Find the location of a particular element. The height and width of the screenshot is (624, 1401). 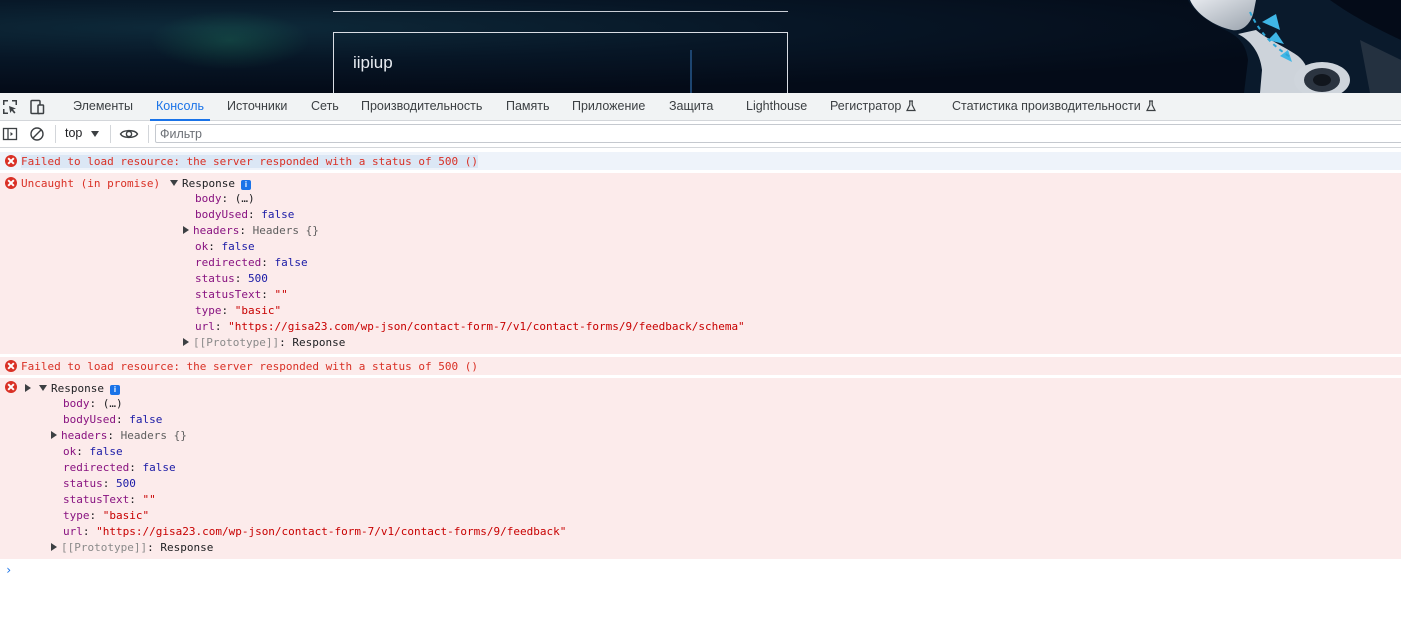

tab-elements: Элементы is located at coordinates (103, 106).